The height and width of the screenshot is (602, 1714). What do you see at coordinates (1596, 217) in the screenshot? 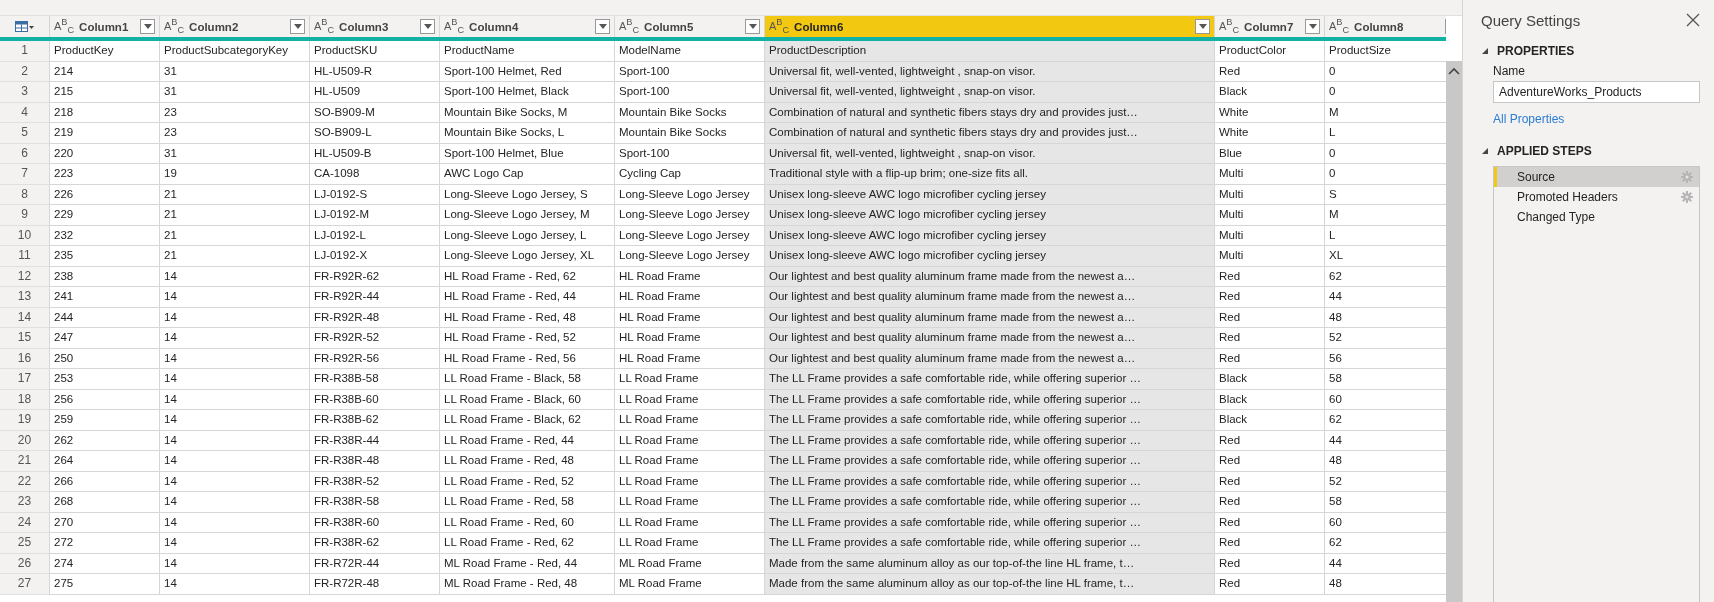
I see `applied-step: Changed Type` at bounding box center [1596, 217].